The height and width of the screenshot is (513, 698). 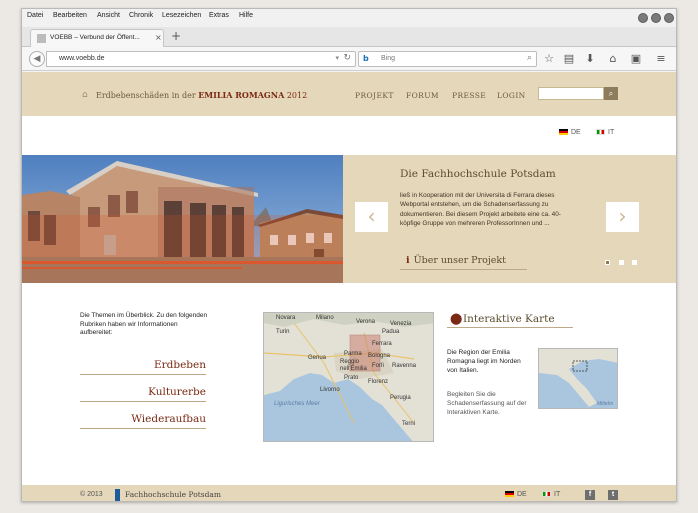 I want to click on tab-strip: VOEBB – Verbund der Öffent... × +, so click(x=349, y=37).